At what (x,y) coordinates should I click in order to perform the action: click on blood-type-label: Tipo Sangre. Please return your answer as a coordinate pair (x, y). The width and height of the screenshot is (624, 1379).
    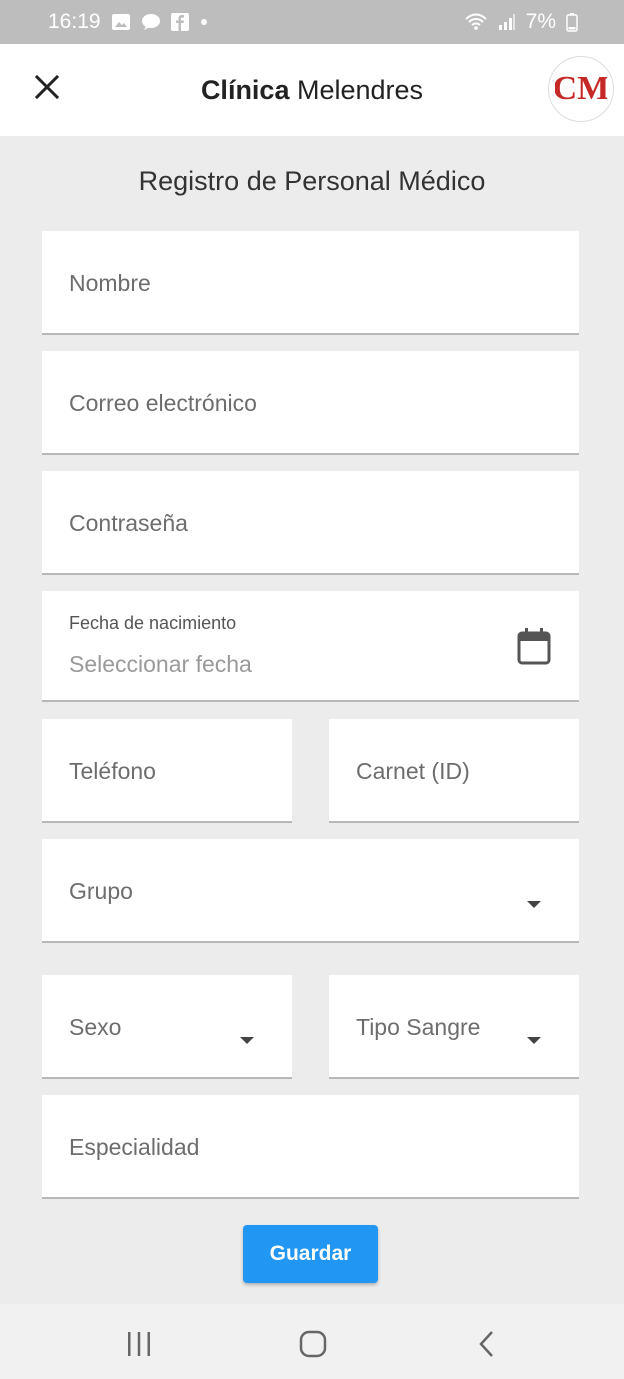
    Looking at the image, I should click on (418, 1027).